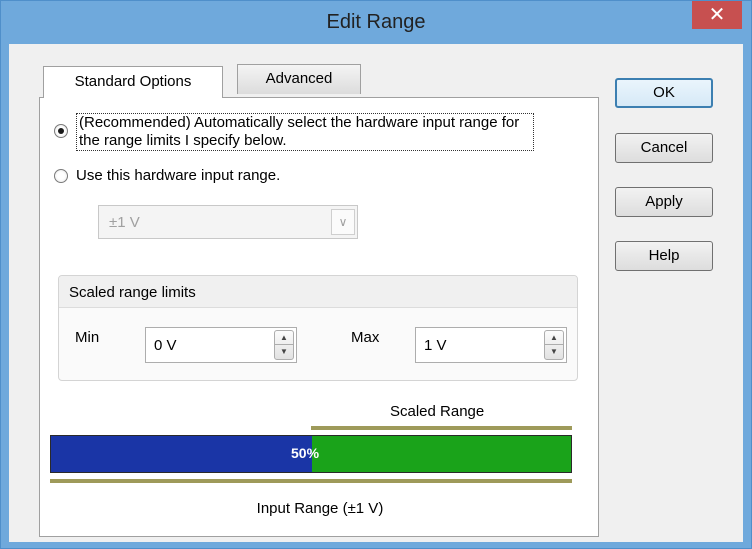  Describe the element at coordinates (61, 131) in the screenshot. I see `recommended-radio` at that location.